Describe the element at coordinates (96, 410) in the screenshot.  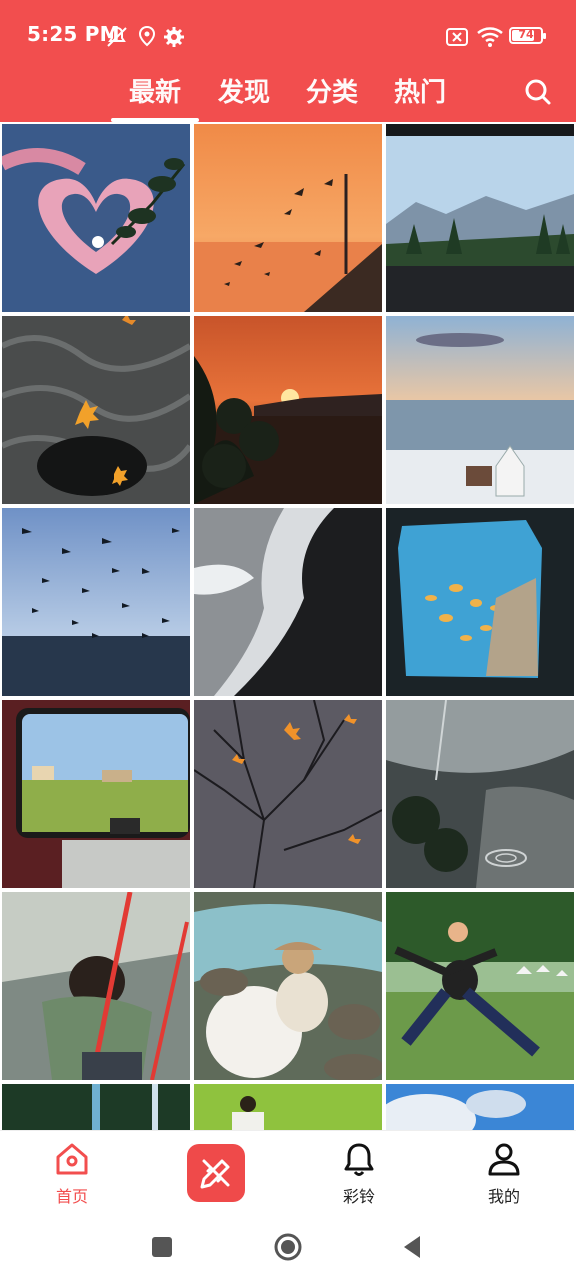
I see `autumn-leaves-water-image` at that location.